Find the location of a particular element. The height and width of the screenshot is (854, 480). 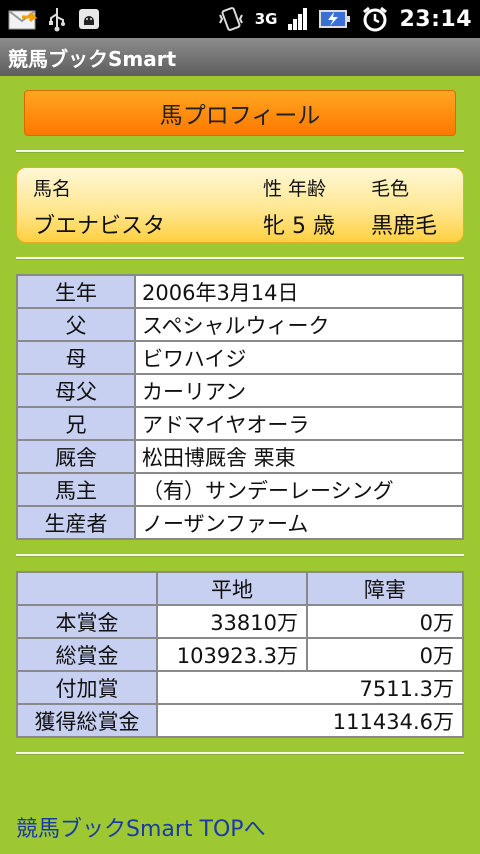

empty-header-cell is located at coordinates (87, 588).